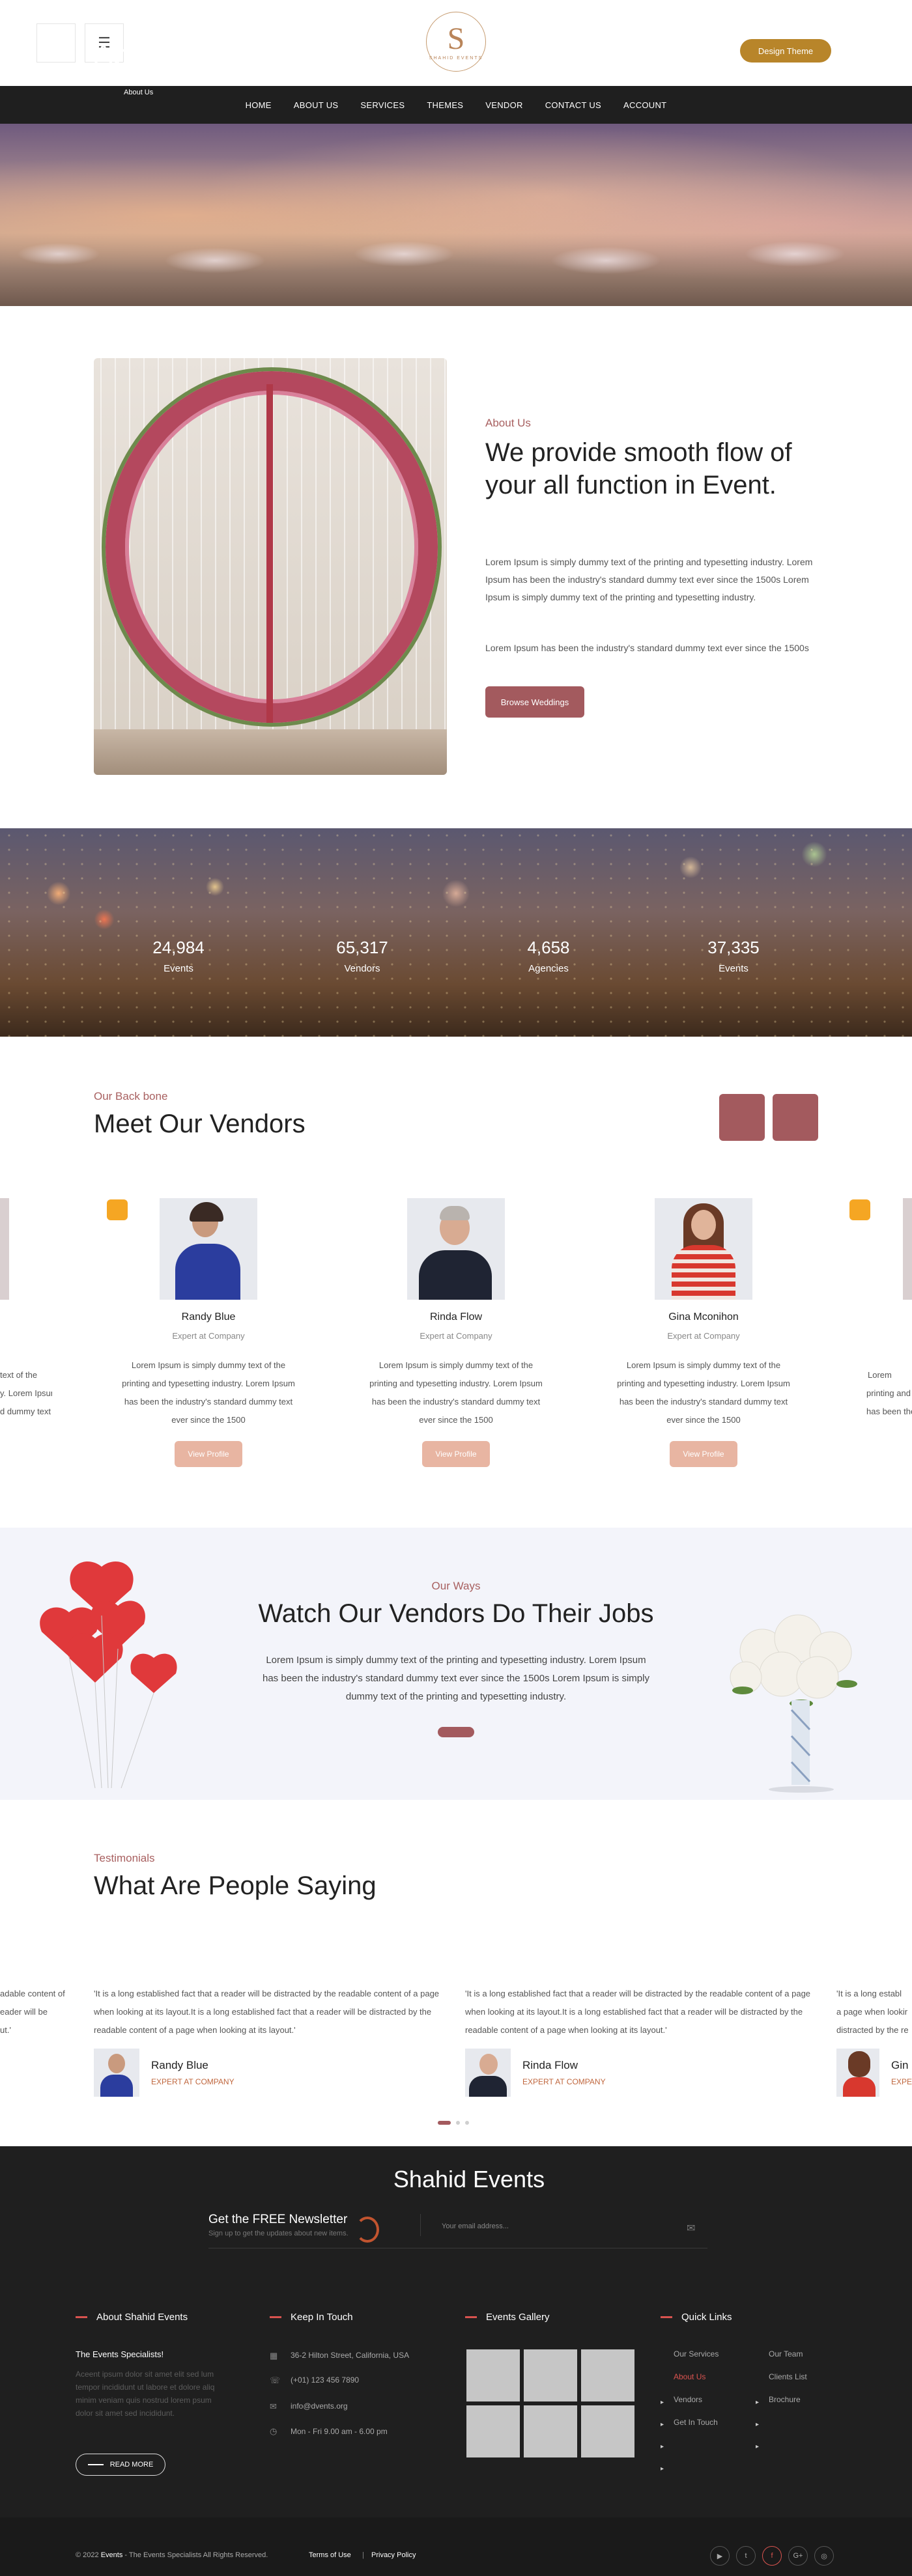  I want to click on quick-link-brochure: Brochure, so click(785, 2400).